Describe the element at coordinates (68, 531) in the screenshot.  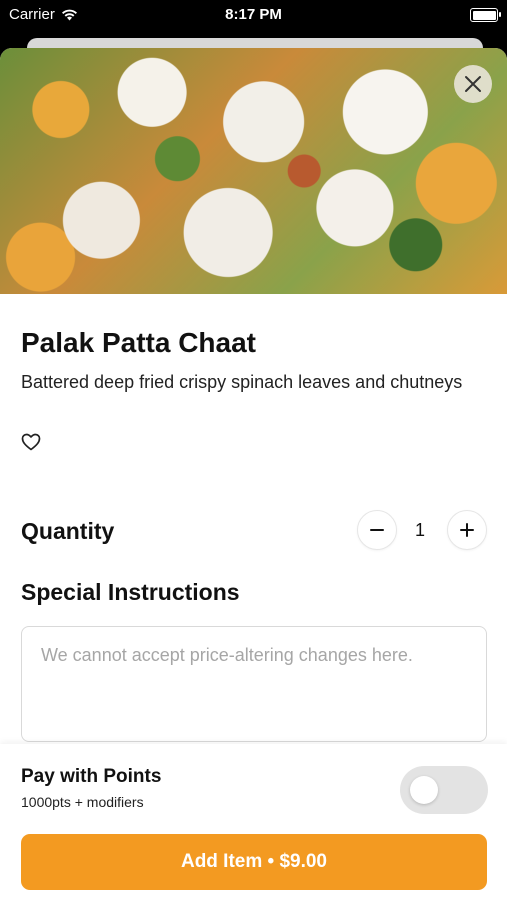
I see `quantity-label: Quantity` at that location.